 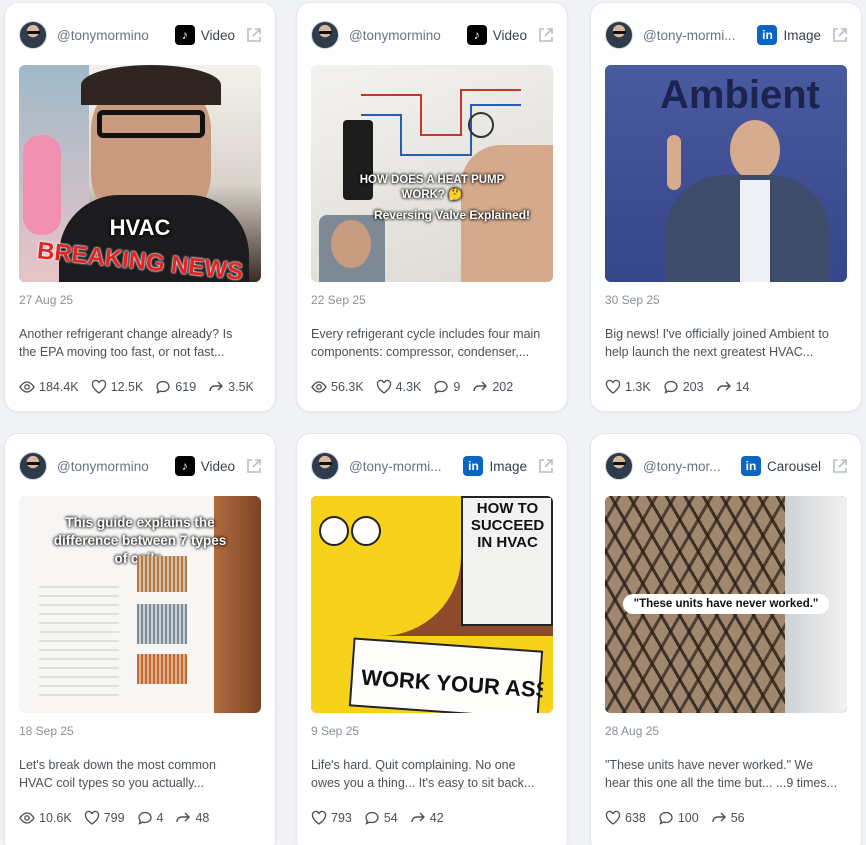 I want to click on post-thumbnail: Ambient, so click(x=726, y=173).